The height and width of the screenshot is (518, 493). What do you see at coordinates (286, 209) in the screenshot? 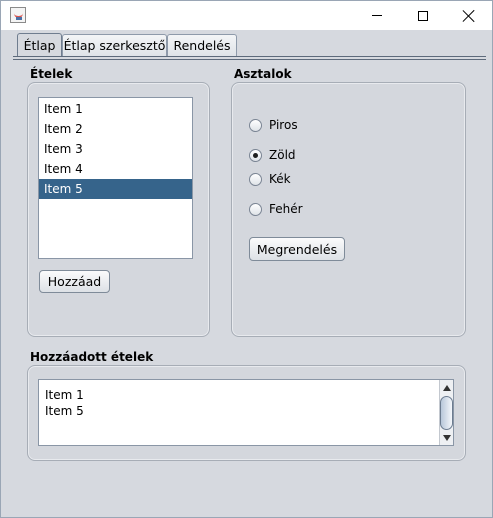
I see `radio-label: Fehér` at bounding box center [286, 209].